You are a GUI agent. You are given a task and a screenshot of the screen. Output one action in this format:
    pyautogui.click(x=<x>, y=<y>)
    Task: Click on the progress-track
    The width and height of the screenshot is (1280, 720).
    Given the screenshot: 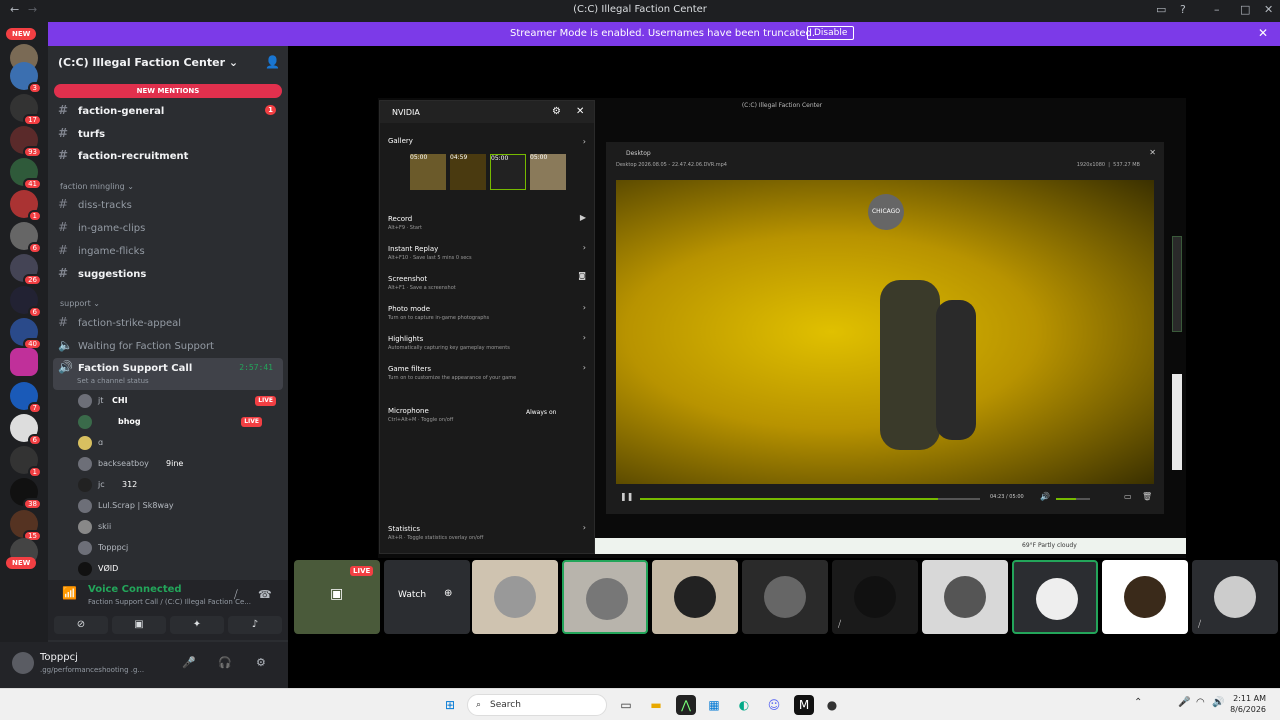 What is the action you would take?
    pyautogui.click(x=810, y=499)
    